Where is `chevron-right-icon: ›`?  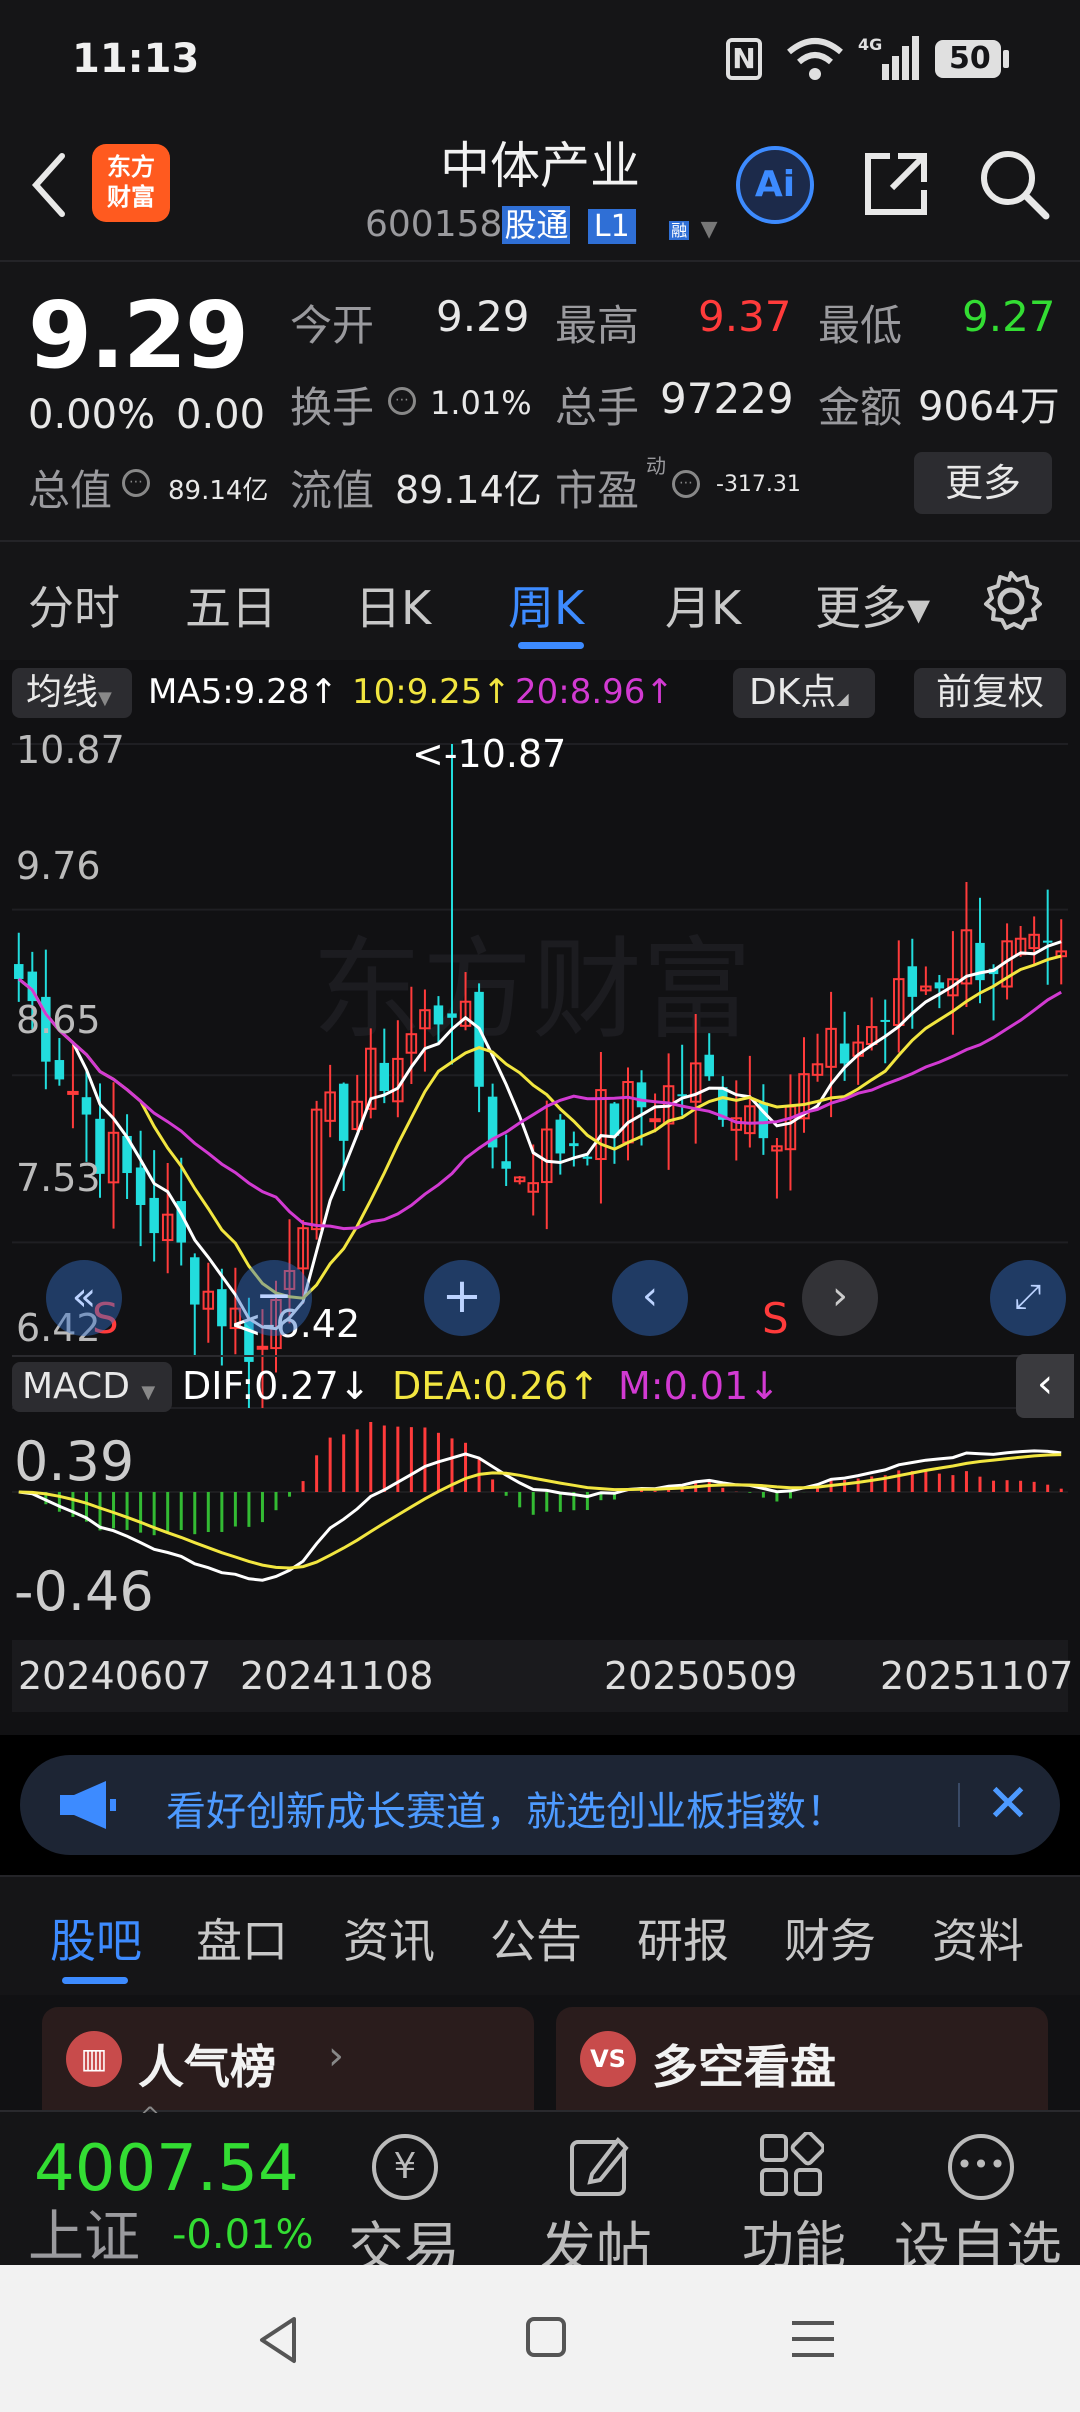 chevron-right-icon: › is located at coordinates (336, 2056).